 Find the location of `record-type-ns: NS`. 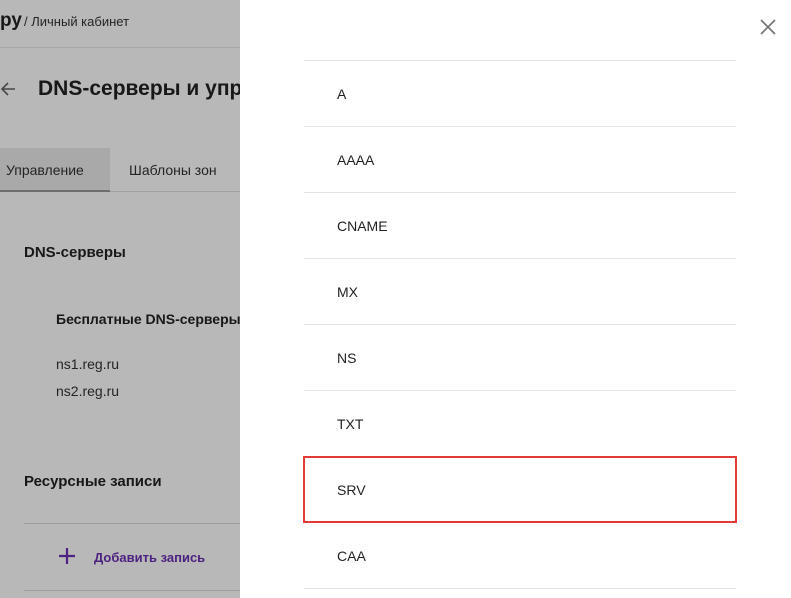

record-type-ns: NS is located at coordinates (520, 357).